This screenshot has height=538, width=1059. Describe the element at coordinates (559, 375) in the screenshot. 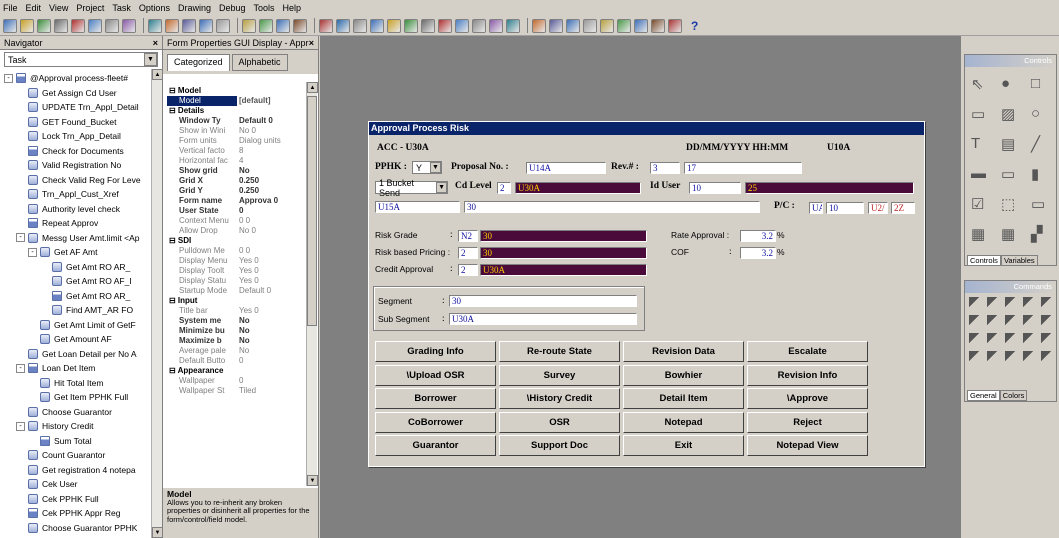

I see `form-button-survey: Survey` at that location.